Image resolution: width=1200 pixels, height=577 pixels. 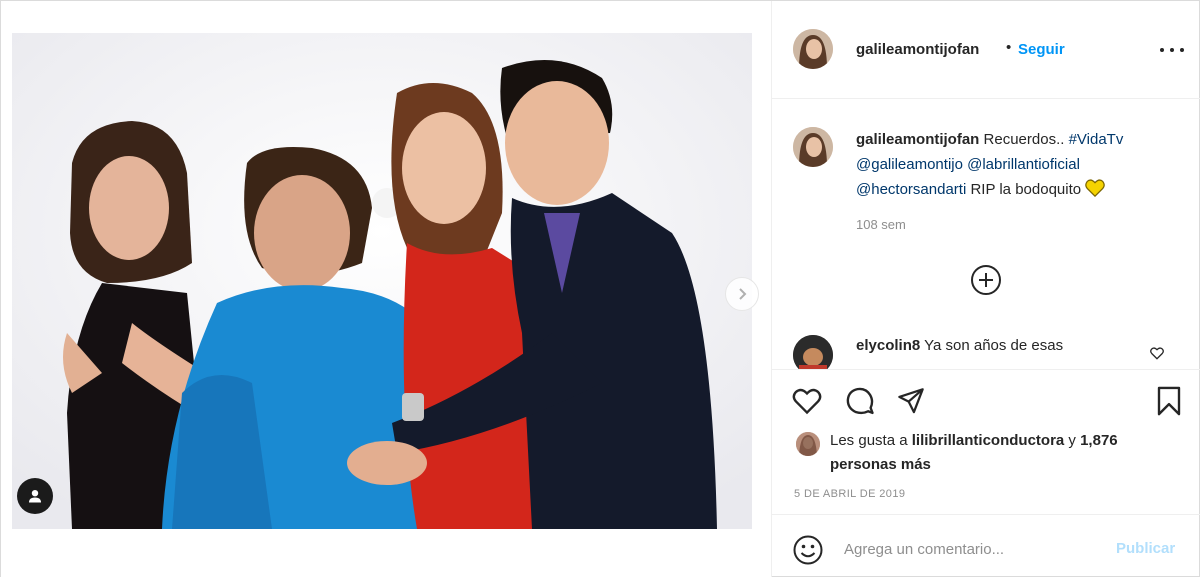 What do you see at coordinates (1023, 164) in the screenshot?
I see `caption-mention: @labrillantioficial` at bounding box center [1023, 164].